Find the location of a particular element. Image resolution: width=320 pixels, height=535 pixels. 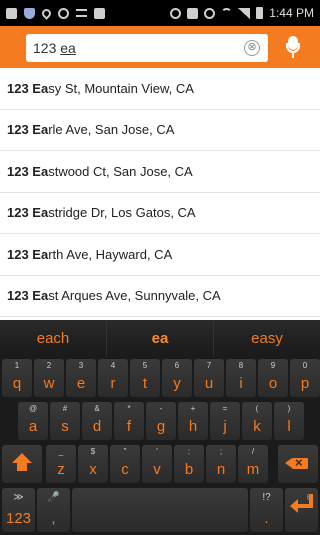

key-label: u is located at coordinates (209, 383).